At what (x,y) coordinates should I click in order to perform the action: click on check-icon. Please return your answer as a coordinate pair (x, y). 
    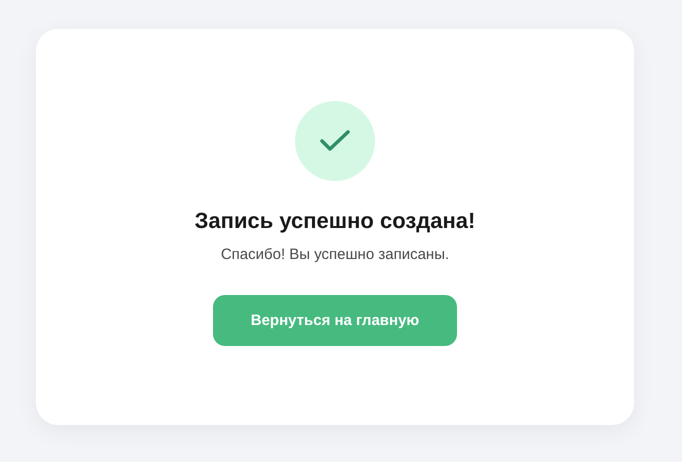
    Looking at the image, I should click on (335, 141).